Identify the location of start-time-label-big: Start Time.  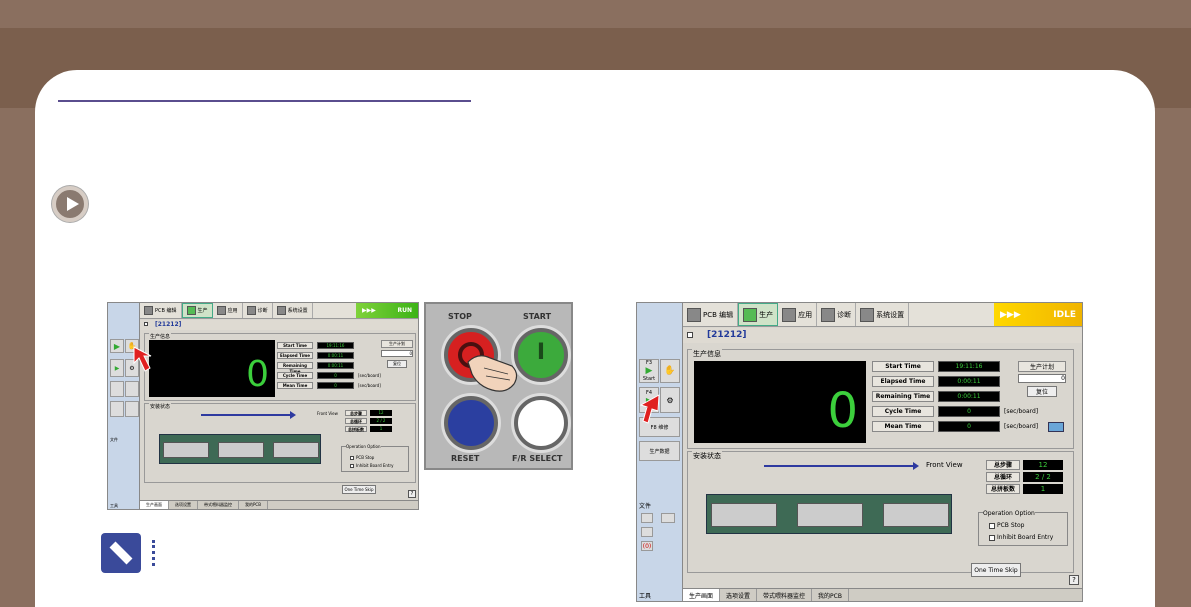
(903, 366).